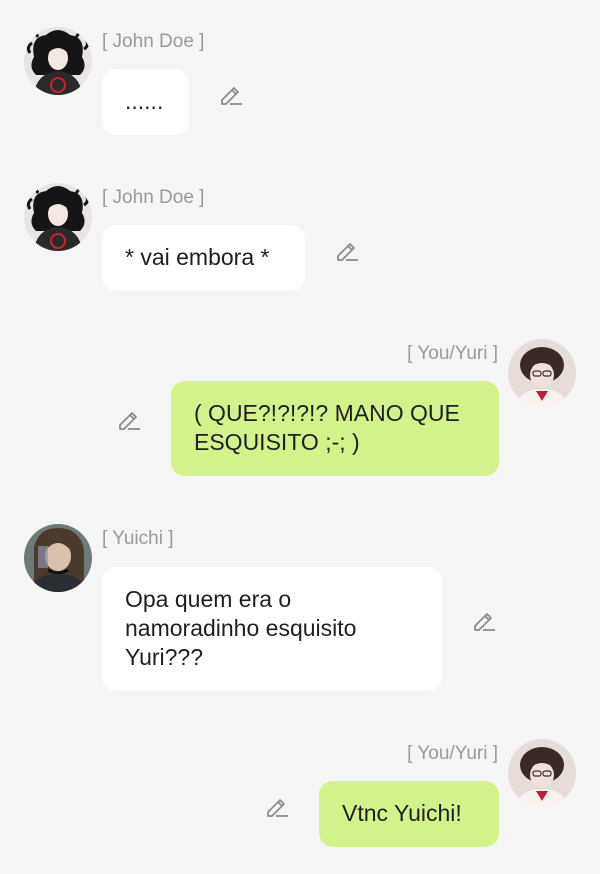  What do you see at coordinates (335, 428) in the screenshot?
I see `message-bubble: ( QUE?!?!?!? MANO QUE ESQUISITO ;-; )` at bounding box center [335, 428].